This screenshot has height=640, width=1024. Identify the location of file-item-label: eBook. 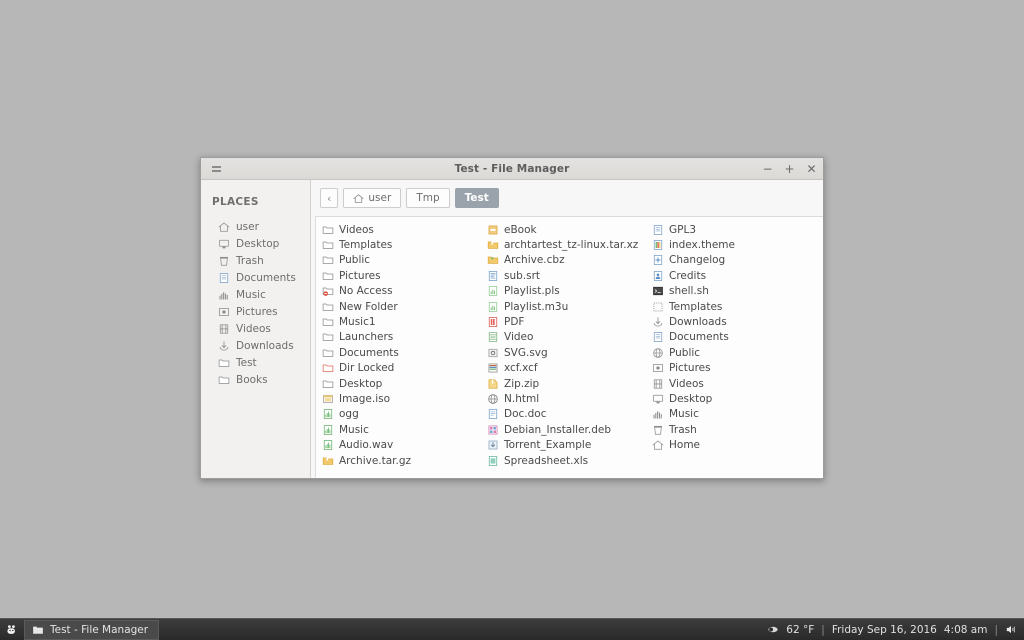
(520, 229).